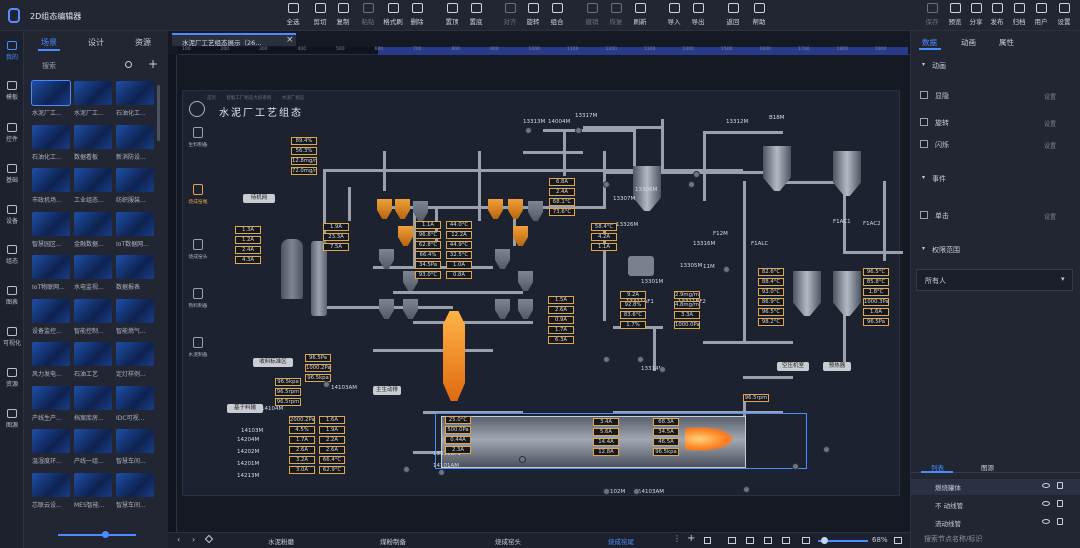 The image size is (1080, 548). I want to click on scene-button: 基于料输, so click(245, 408).